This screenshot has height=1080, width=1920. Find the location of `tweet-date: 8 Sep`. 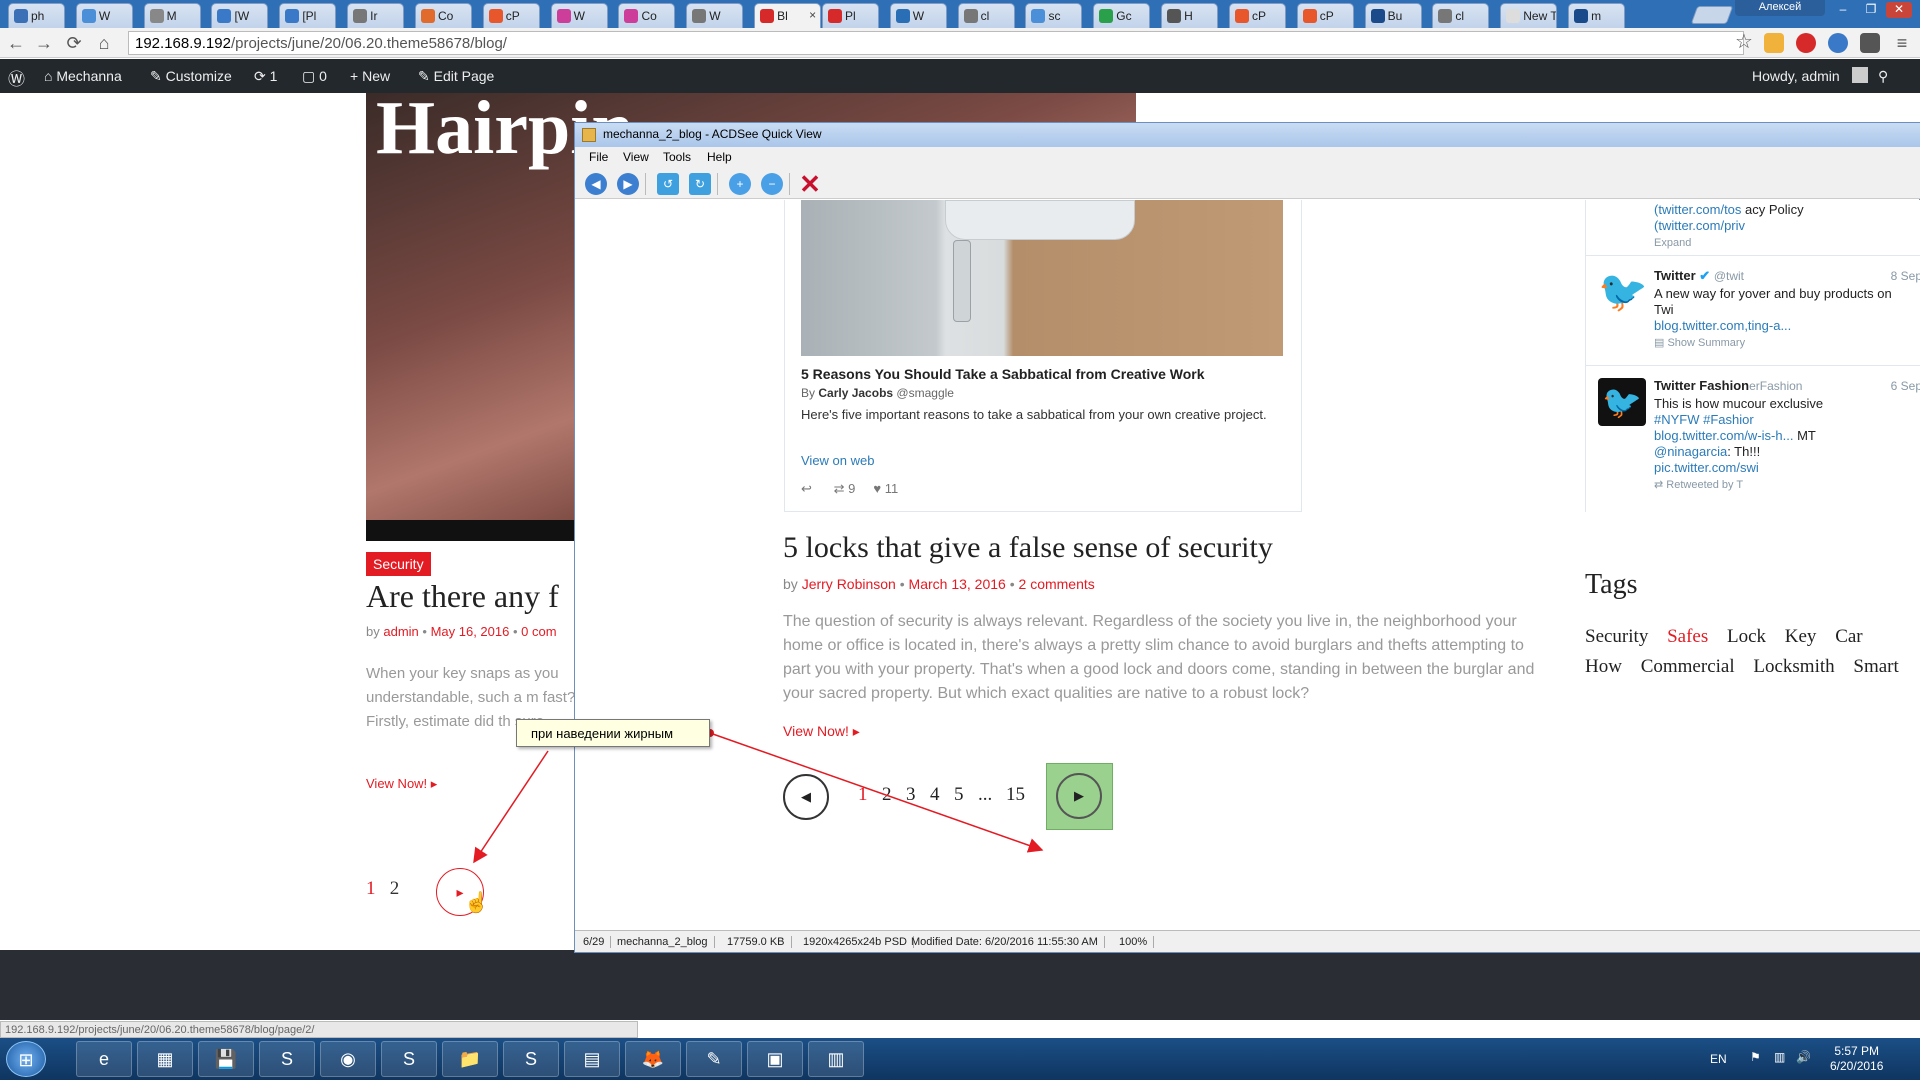

tweet-date: 8 Sep is located at coordinates (1905, 276).